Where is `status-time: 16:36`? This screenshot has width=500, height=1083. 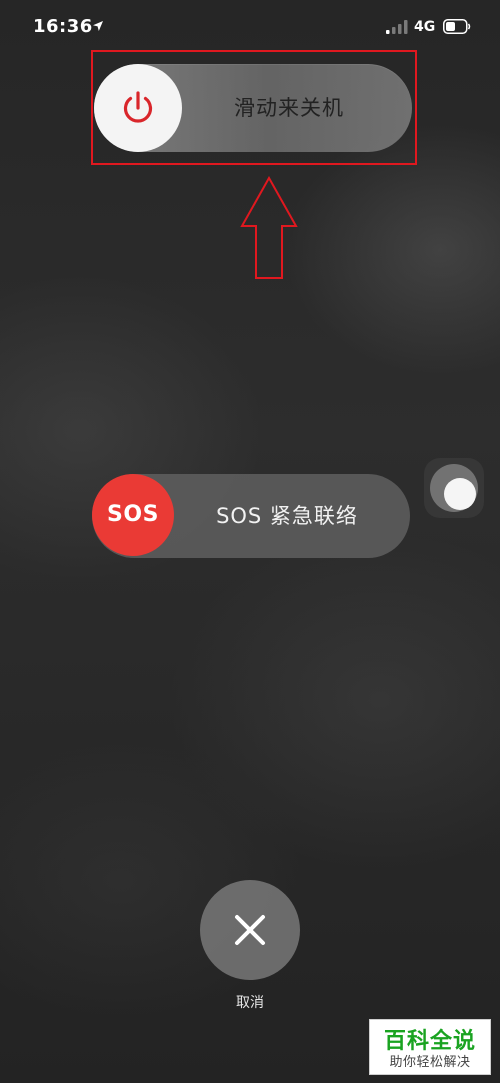
status-time: 16:36 is located at coordinates (63, 26).